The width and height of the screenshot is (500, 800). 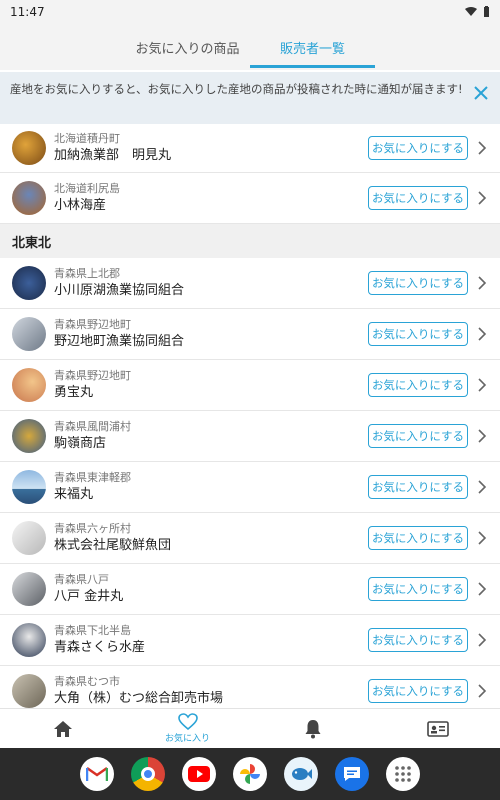 I want to click on id-card-icon, so click(x=437, y=728).